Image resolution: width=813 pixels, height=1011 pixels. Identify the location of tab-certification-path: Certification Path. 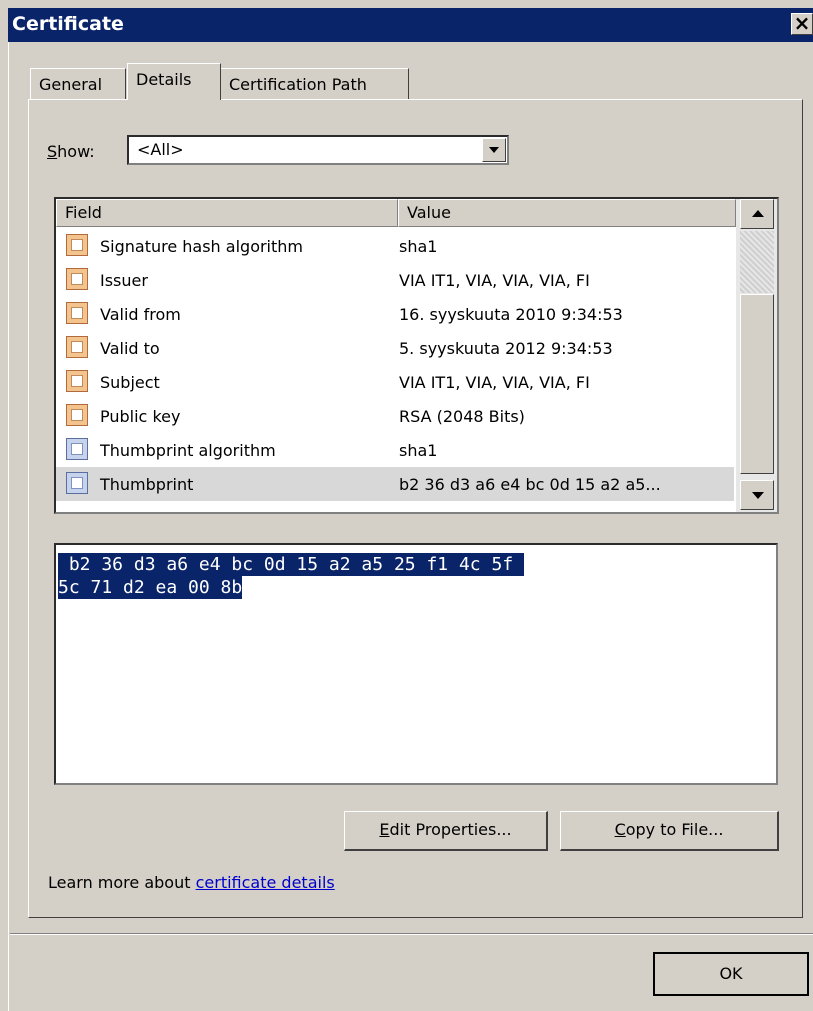
(314, 84).